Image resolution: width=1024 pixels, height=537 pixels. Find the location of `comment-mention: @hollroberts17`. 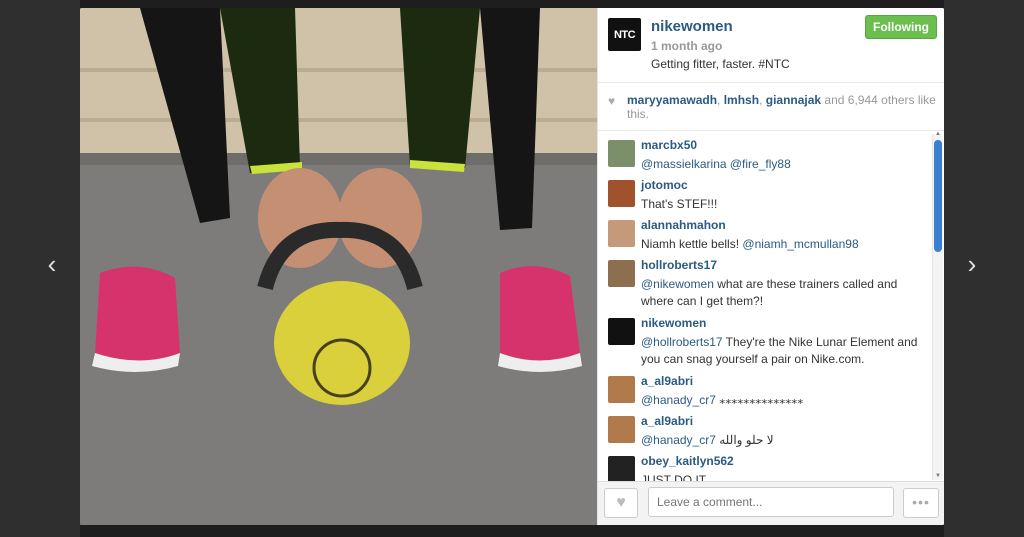

comment-mention: @hollroberts17 is located at coordinates (682, 342).